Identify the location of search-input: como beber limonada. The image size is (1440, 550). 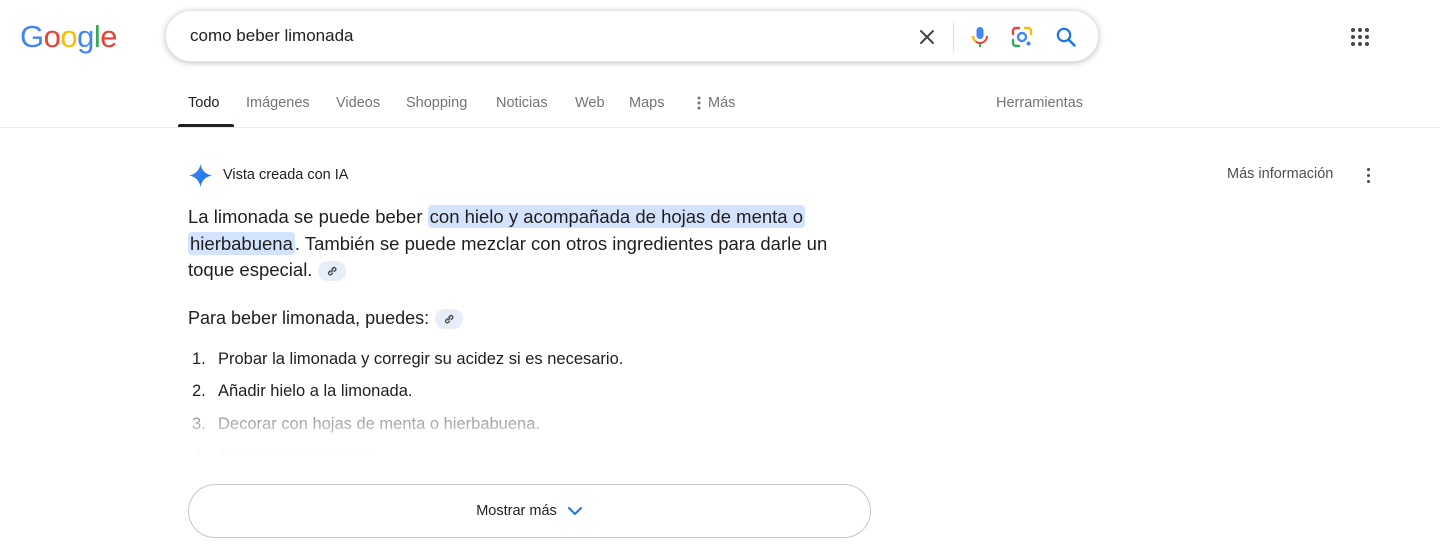
(271, 36).